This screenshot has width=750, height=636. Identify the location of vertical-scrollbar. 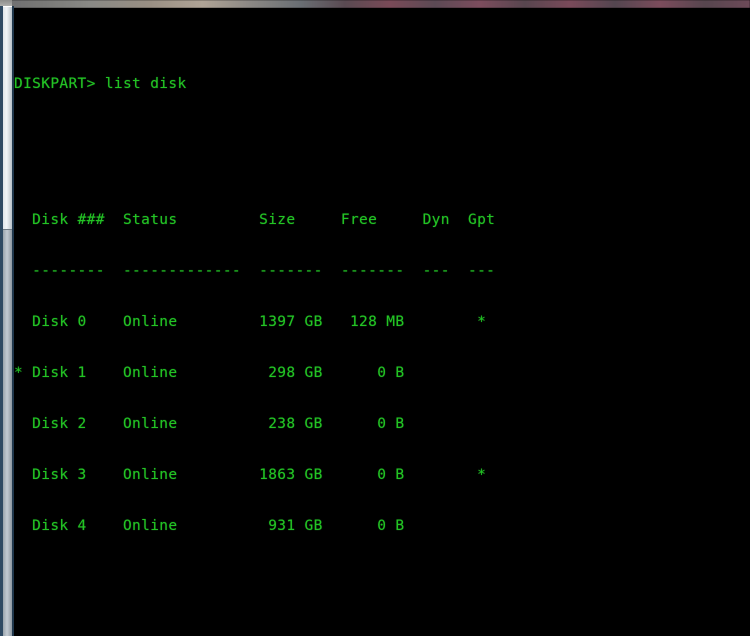
(7, 321).